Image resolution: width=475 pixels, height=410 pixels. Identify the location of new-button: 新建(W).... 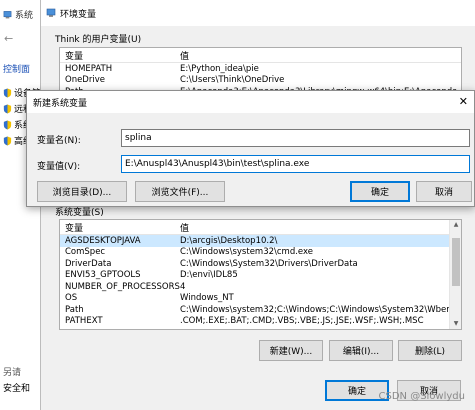
(291, 350).